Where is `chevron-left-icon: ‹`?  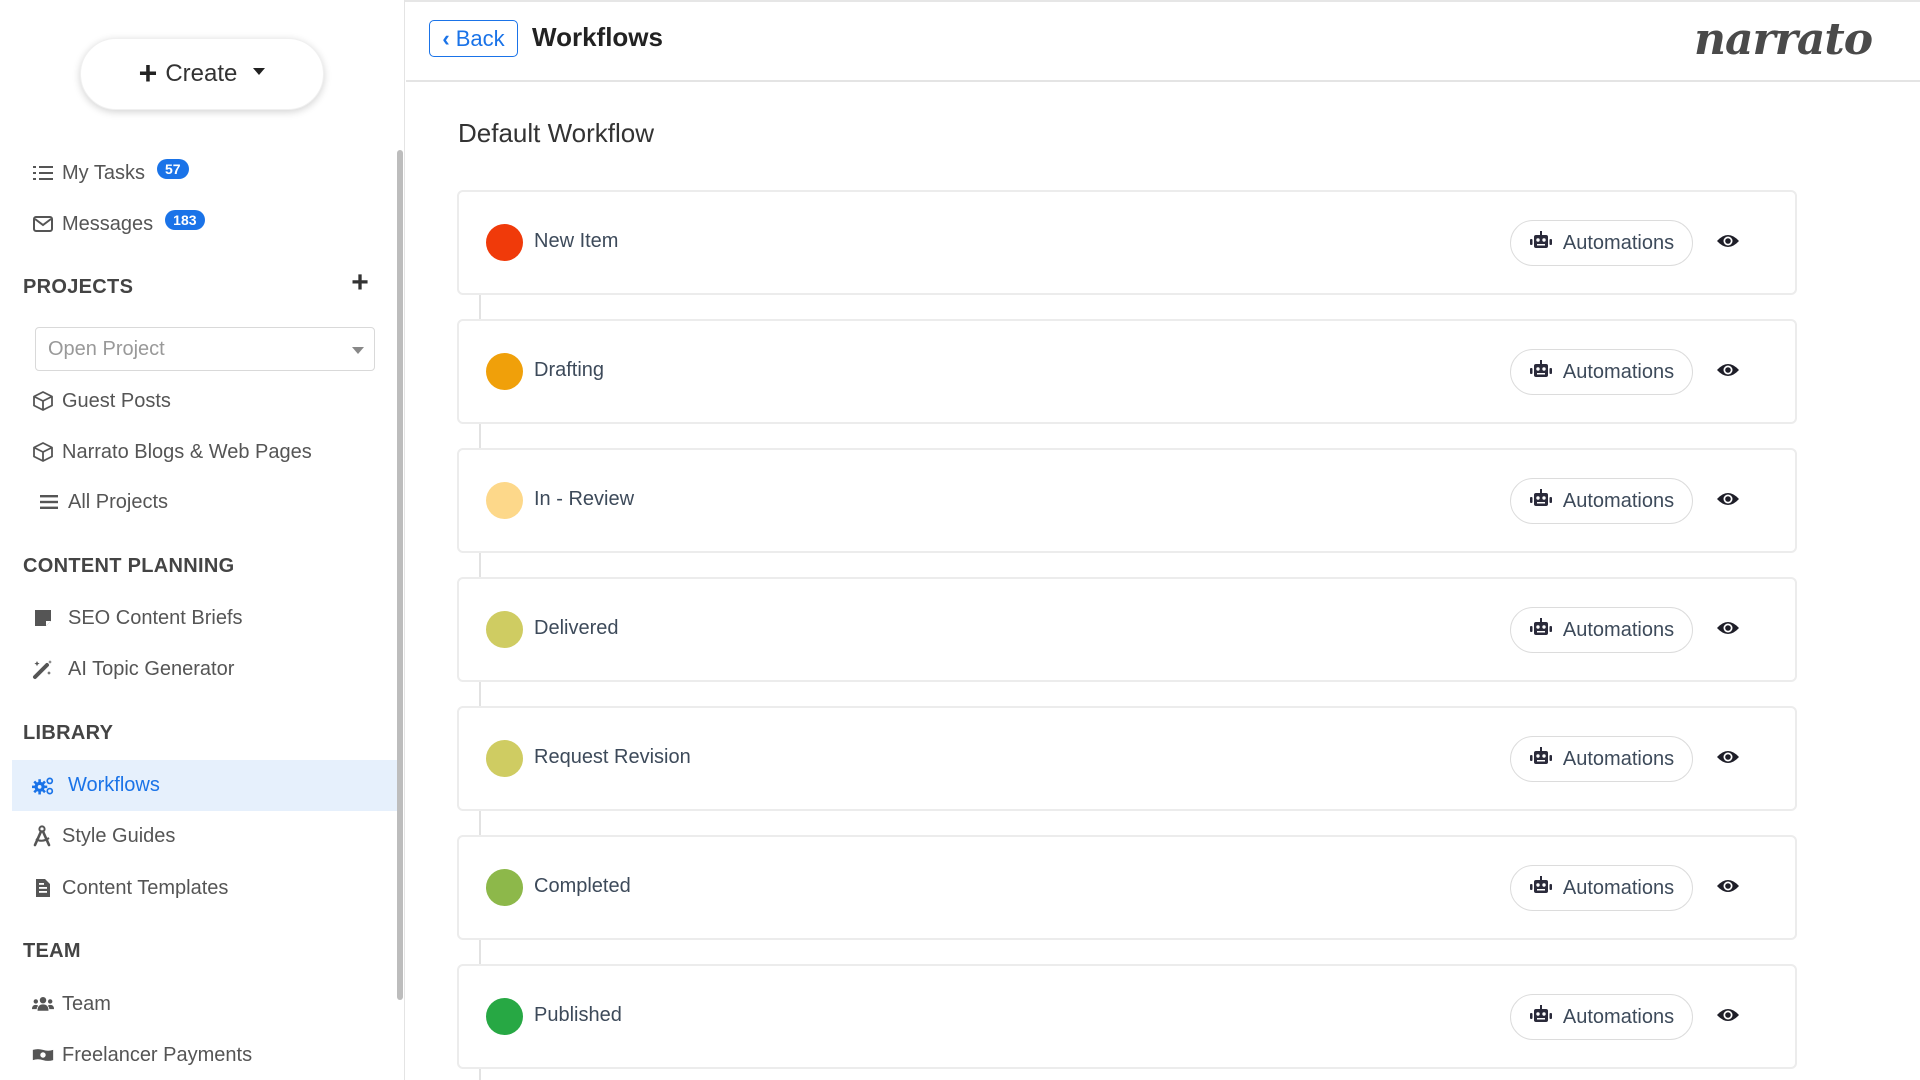
chevron-left-icon: ‹ is located at coordinates (446, 38).